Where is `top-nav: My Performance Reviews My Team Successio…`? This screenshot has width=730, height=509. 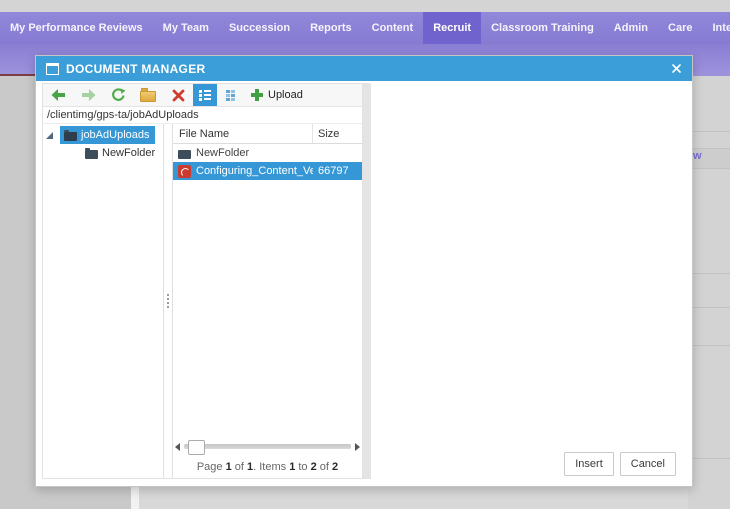
top-nav: My Performance Reviews My Team Successio… is located at coordinates (365, 28).